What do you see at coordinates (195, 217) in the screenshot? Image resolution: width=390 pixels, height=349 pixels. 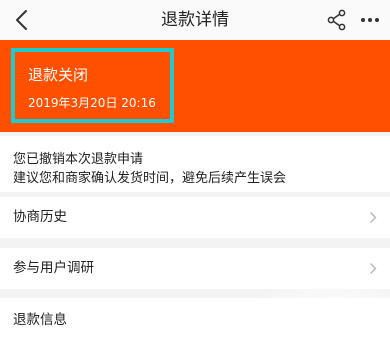 I see `negotiation-history-row: 协商历史` at bounding box center [195, 217].